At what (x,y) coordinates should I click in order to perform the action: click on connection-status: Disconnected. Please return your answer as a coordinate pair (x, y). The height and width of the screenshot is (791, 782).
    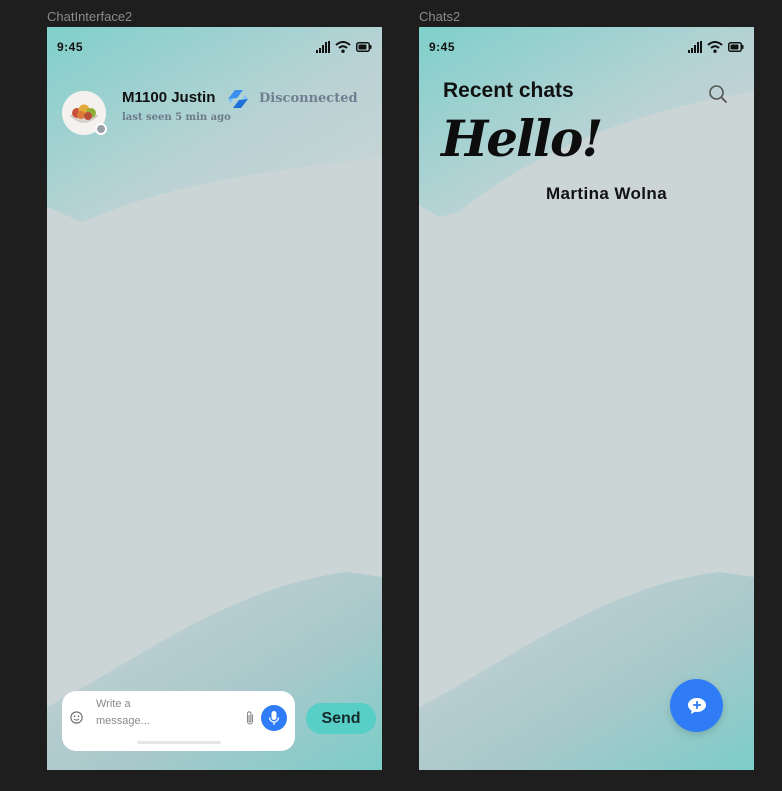
    Looking at the image, I should click on (308, 98).